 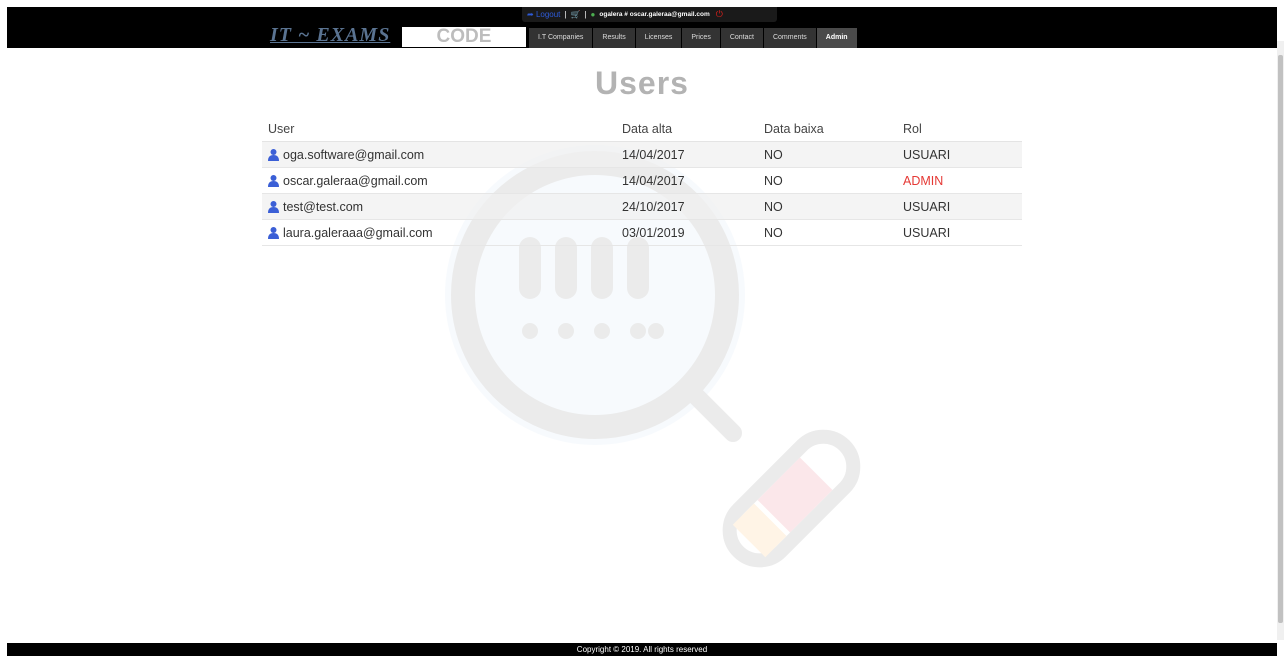 What do you see at coordinates (687, 206) in the screenshot?
I see `data-alta-cell: 24/10/2017` at bounding box center [687, 206].